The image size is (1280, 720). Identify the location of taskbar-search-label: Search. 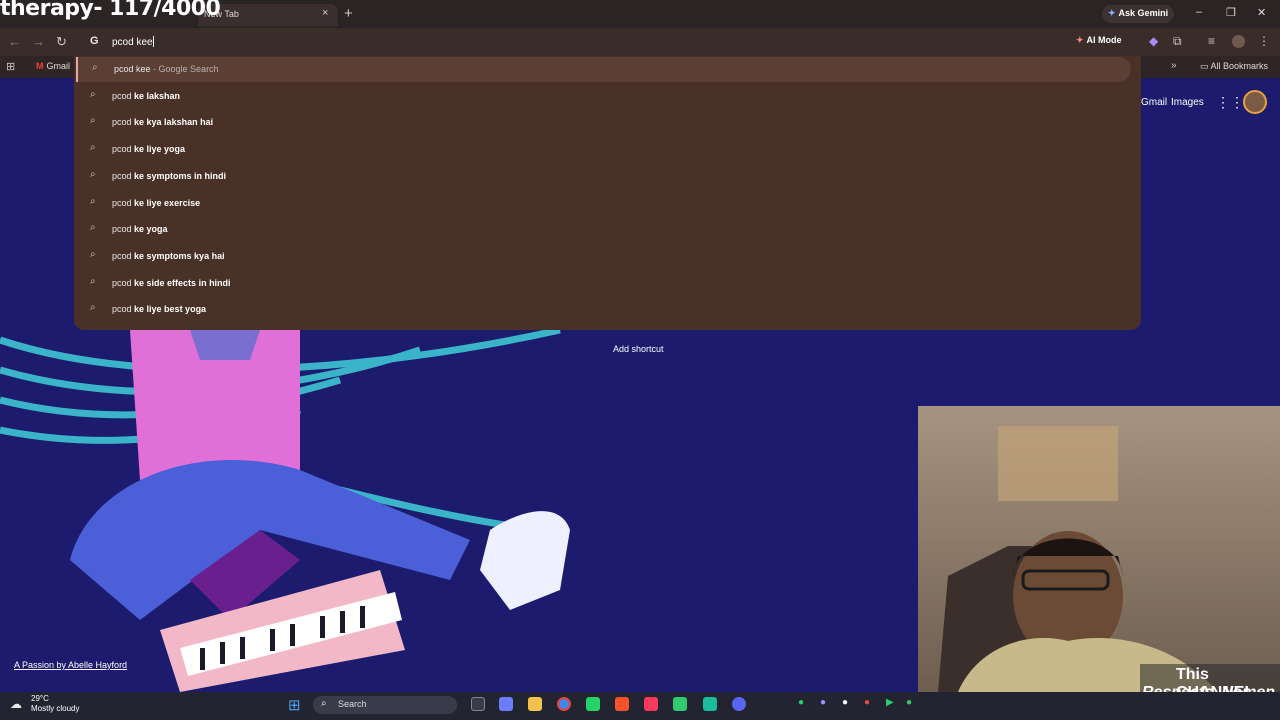
(352, 704).